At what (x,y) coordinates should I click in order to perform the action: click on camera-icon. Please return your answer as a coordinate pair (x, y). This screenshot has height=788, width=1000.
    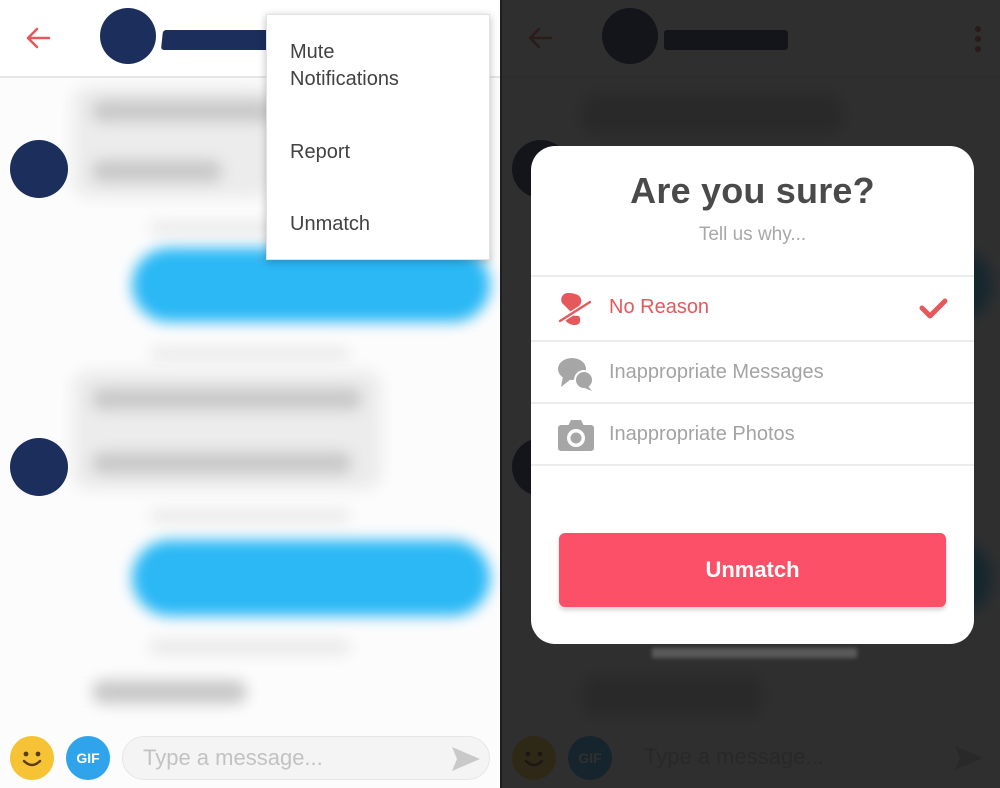
    Looking at the image, I should click on (576, 435).